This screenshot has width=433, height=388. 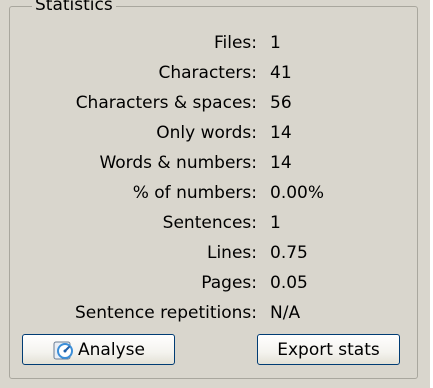 I want to click on stat-value: N/A, so click(x=285, y=313).